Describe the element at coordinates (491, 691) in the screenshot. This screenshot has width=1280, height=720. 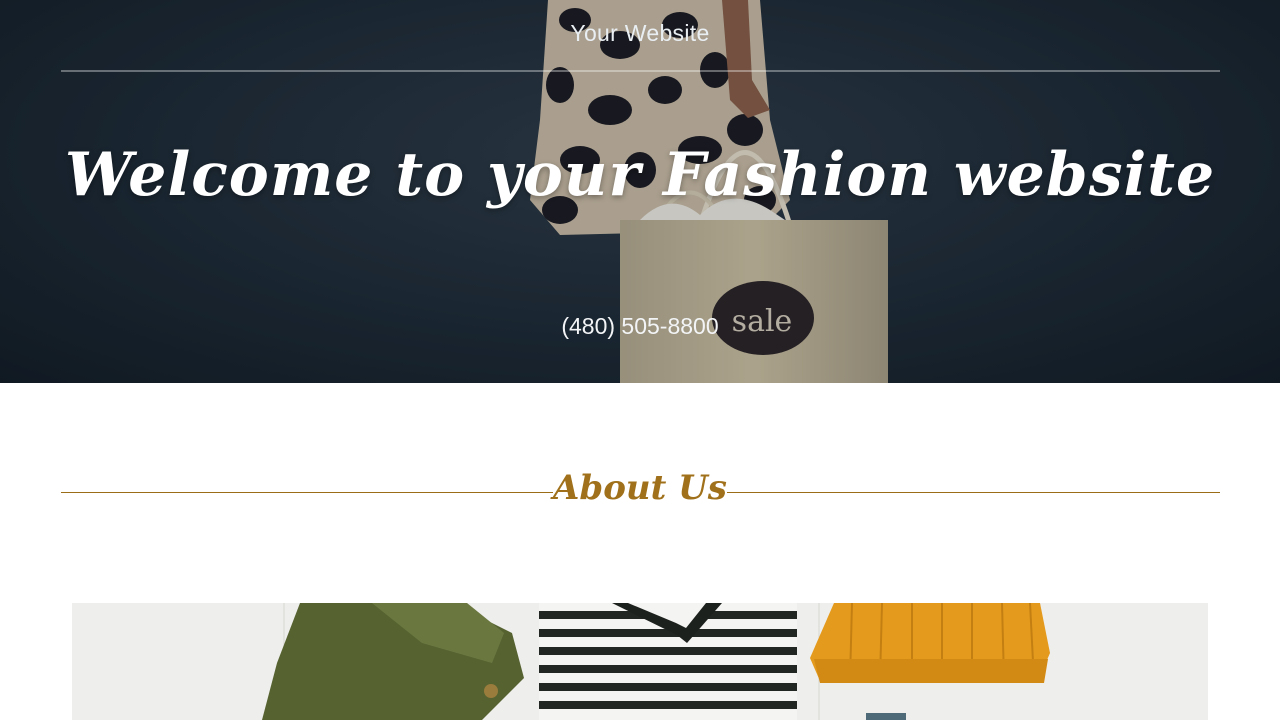
I see `jacket-button` at that location.